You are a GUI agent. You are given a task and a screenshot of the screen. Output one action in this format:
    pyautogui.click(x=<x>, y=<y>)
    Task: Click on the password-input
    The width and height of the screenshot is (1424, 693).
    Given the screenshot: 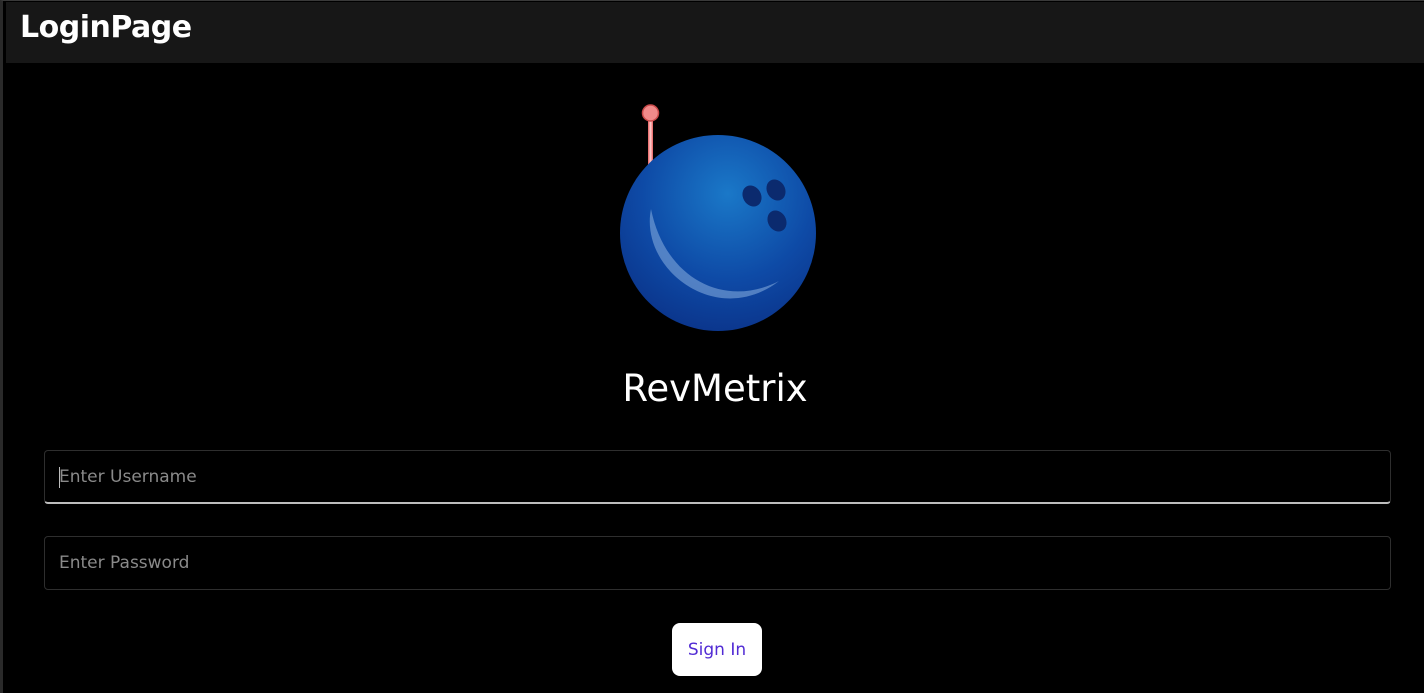 What is the action you would take?
    pyautogui.click(x=717, y=563)
    